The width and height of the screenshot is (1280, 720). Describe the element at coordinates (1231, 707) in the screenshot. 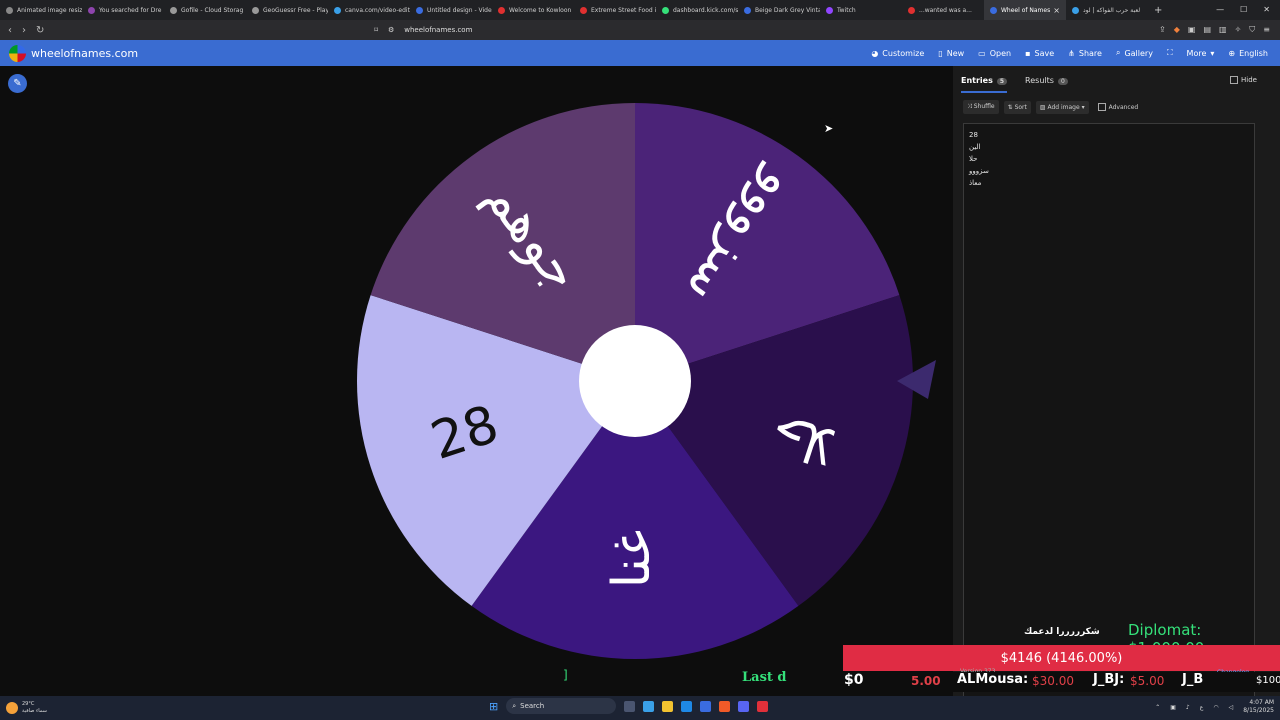

I see `volume-icon: ◁` at that location.